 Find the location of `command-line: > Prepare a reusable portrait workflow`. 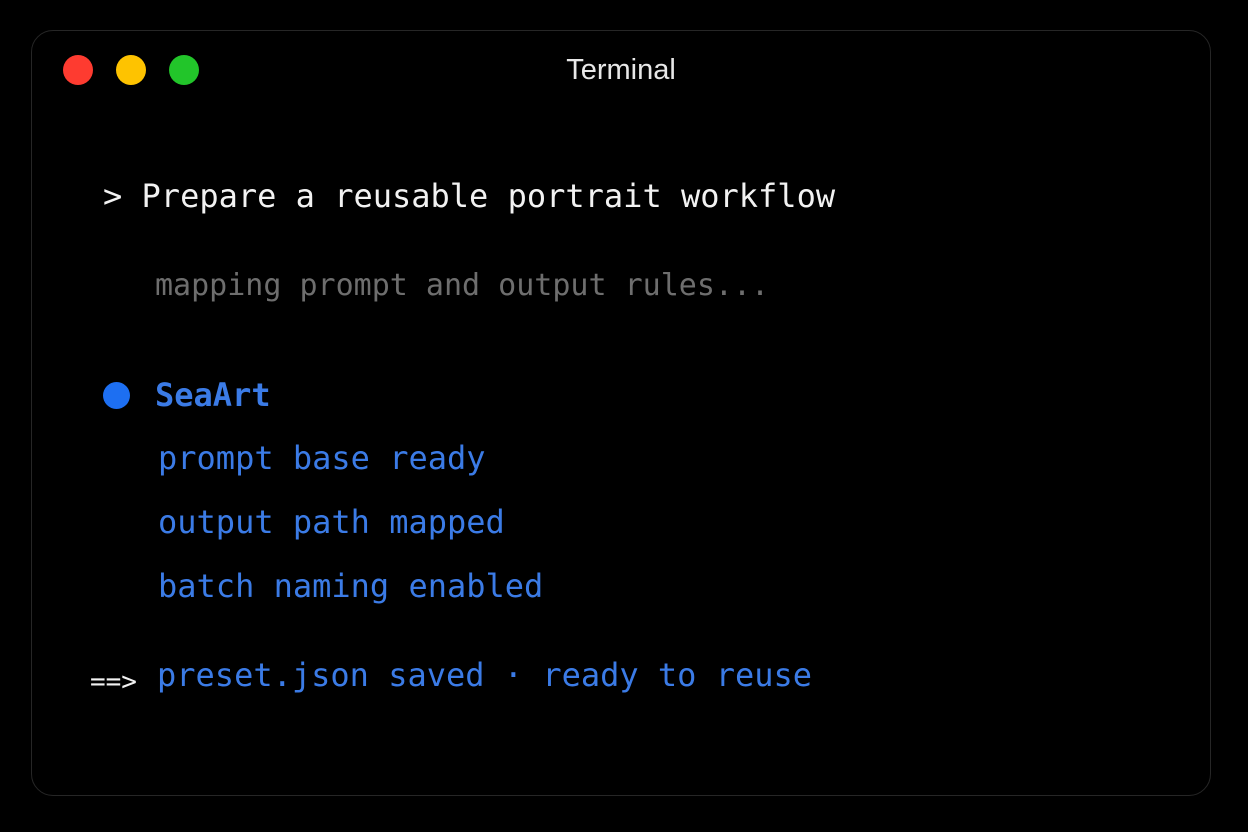

command-line: > Prepare a reusable portrait workflow is located at coordinates (469, 196).